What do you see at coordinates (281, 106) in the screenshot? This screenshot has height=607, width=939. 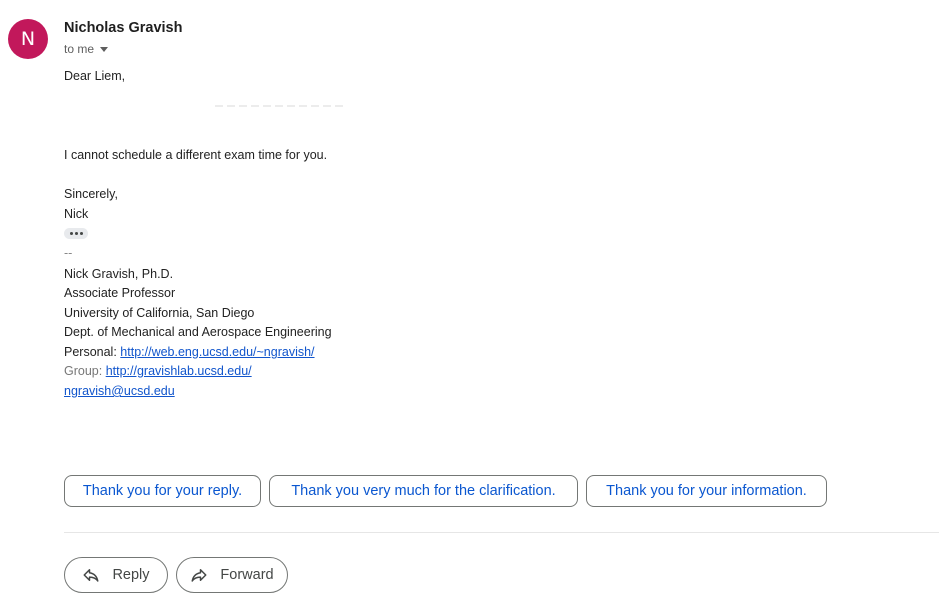 I see `faded-text-line` at bounding box center [281, 106].